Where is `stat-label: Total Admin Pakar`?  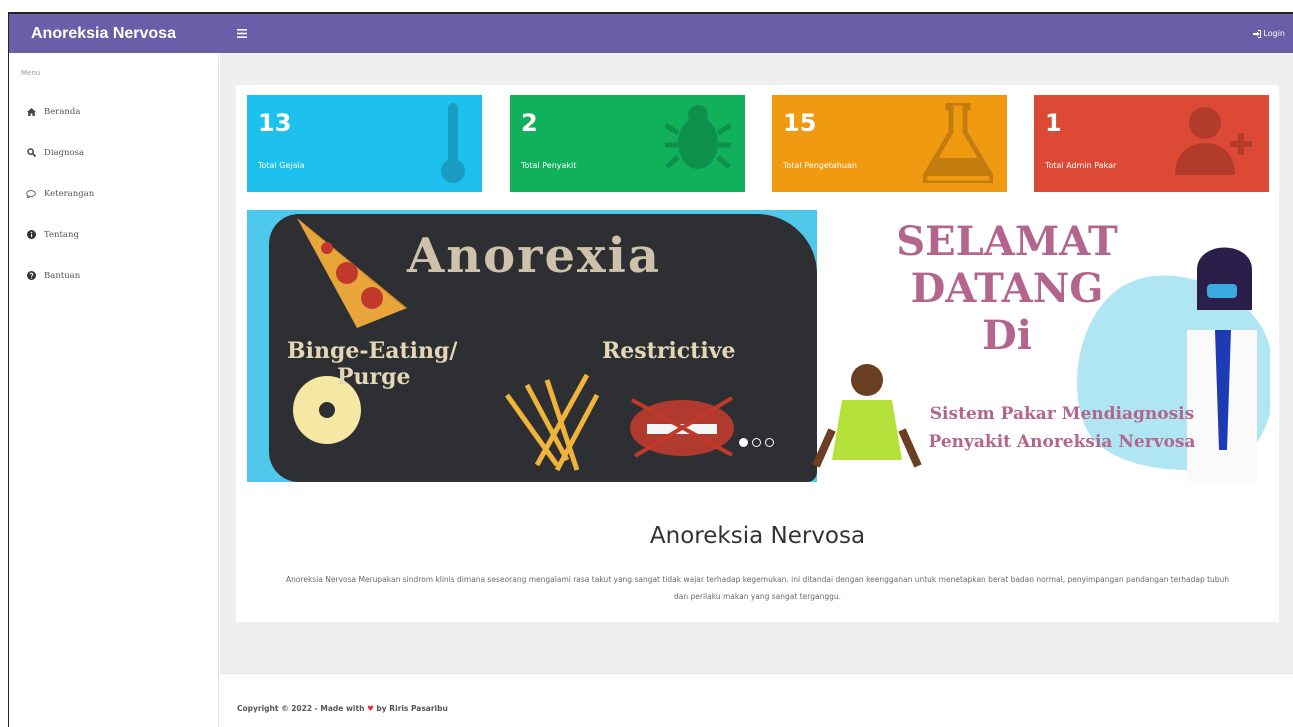 stat-label: Total Admin Pakar is located at coordinates (1080, 165).